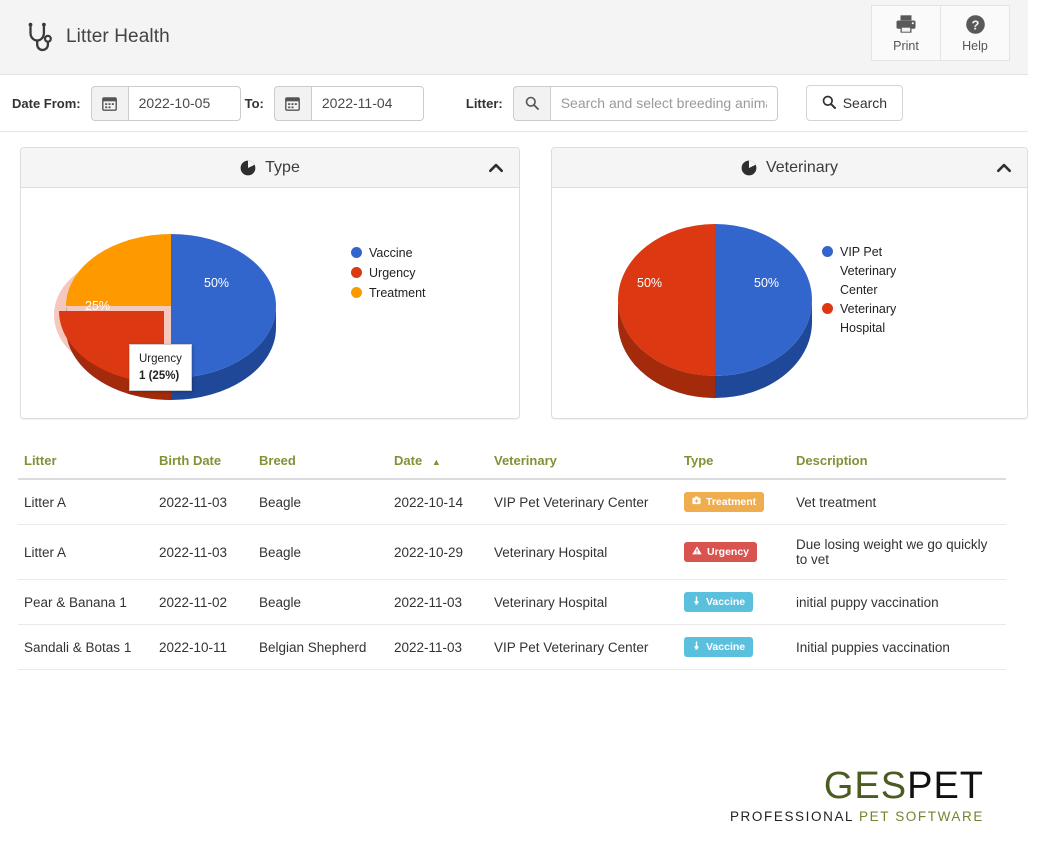  I want to click on filter-bar: Date From: To:, so click(519, 103).